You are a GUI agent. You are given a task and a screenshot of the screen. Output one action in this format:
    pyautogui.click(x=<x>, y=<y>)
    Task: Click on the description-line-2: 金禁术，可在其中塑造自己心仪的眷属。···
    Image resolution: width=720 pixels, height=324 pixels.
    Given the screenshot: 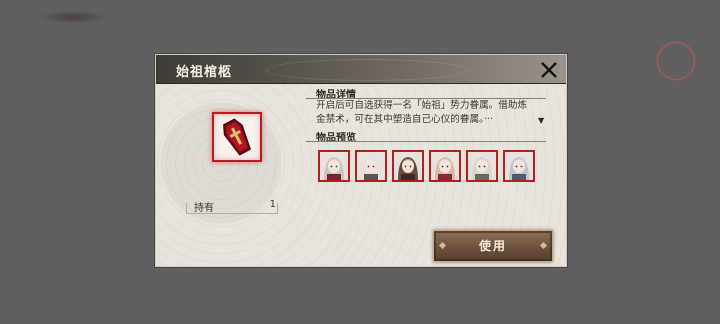 What is the action you would take?
    pyautogui.click(x=405, y=119)
    